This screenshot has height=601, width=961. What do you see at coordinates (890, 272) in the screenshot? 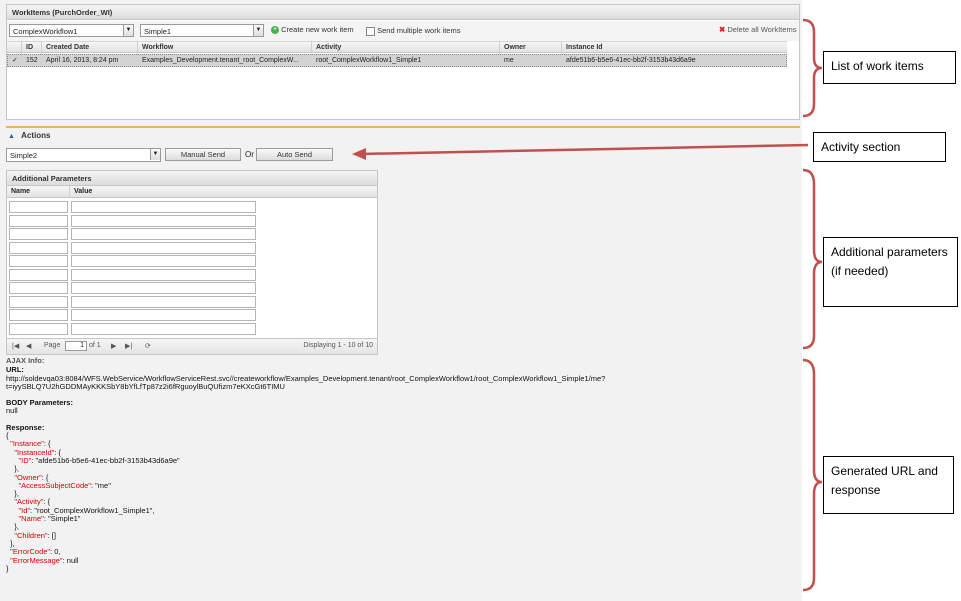
I see `callout-additional-parameters: Additional parameters (if needed)` at bounding box center [890, 272].